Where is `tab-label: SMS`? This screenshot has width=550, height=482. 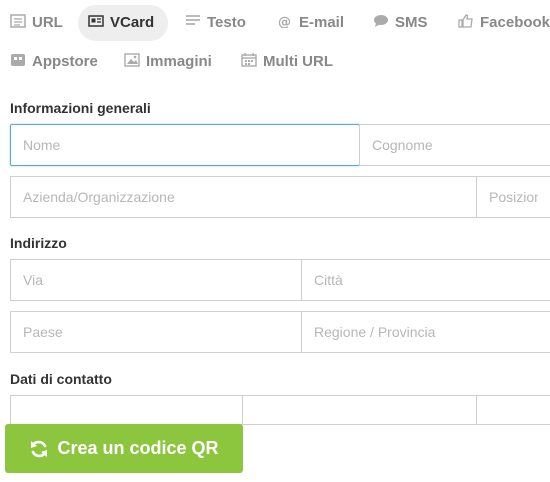 tab-label: SMS is located at coordinates (411, 22).